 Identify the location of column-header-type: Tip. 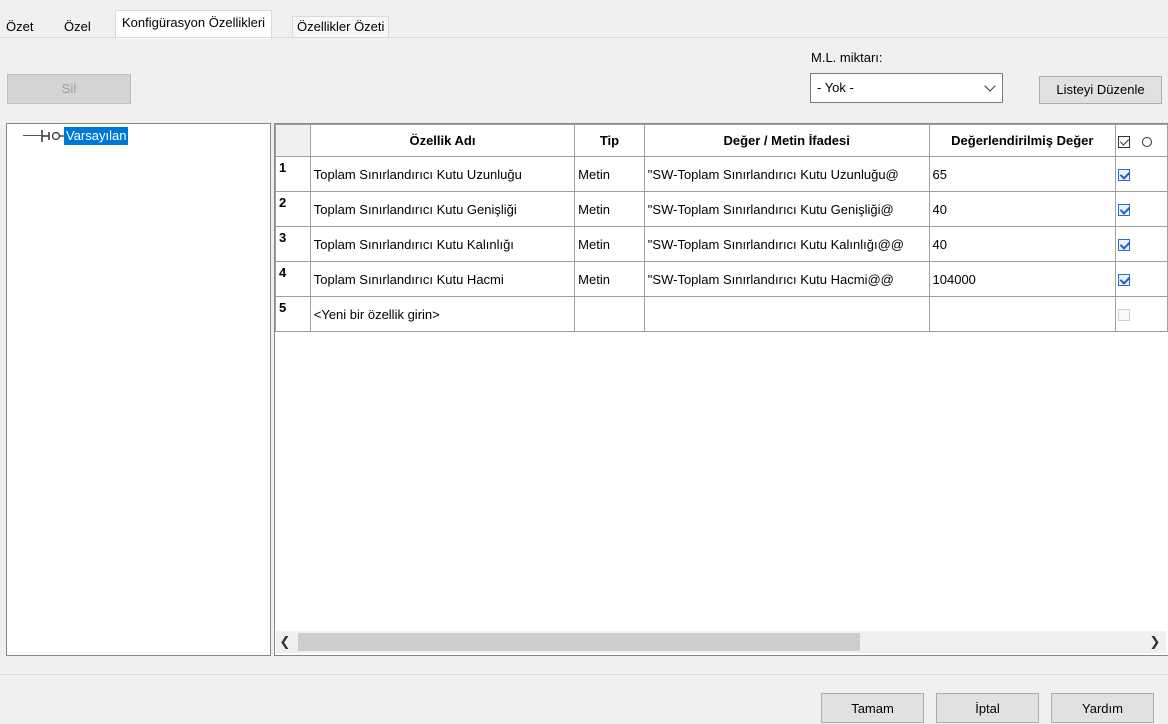
(609, 140).